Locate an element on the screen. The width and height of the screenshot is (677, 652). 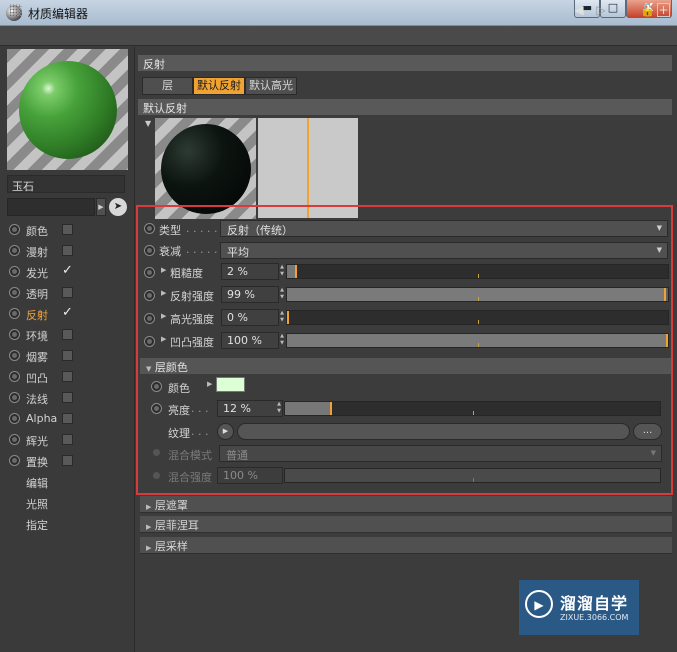
channel-row: 凹凸 is located at coordinates (67, 377).